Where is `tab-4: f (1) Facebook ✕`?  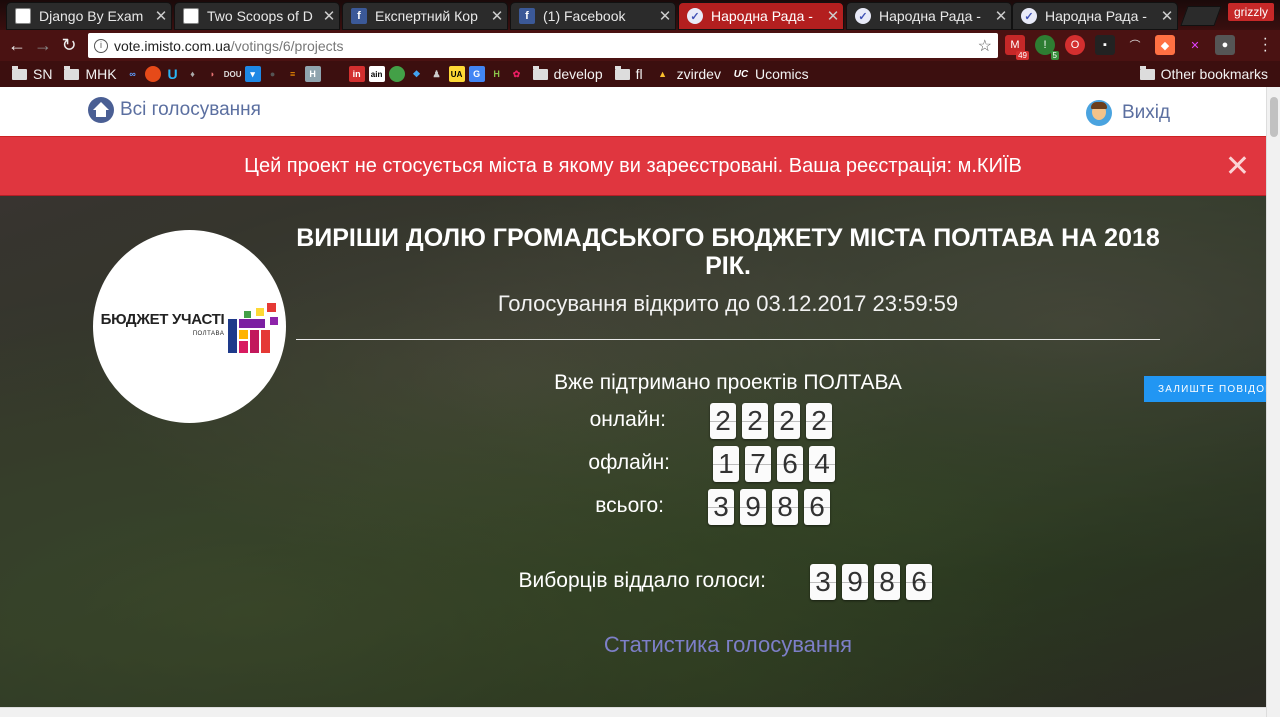
tab-4: f (1) Facebook ✕ is located at coordinates (593, 16).